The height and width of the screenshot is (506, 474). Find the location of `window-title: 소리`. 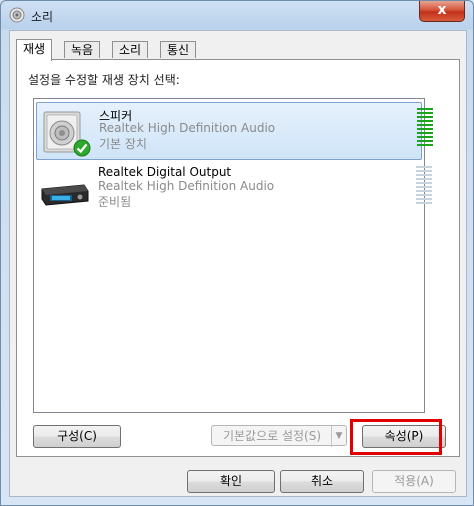

window-title: 소리 is located at coordinates (42, 17).